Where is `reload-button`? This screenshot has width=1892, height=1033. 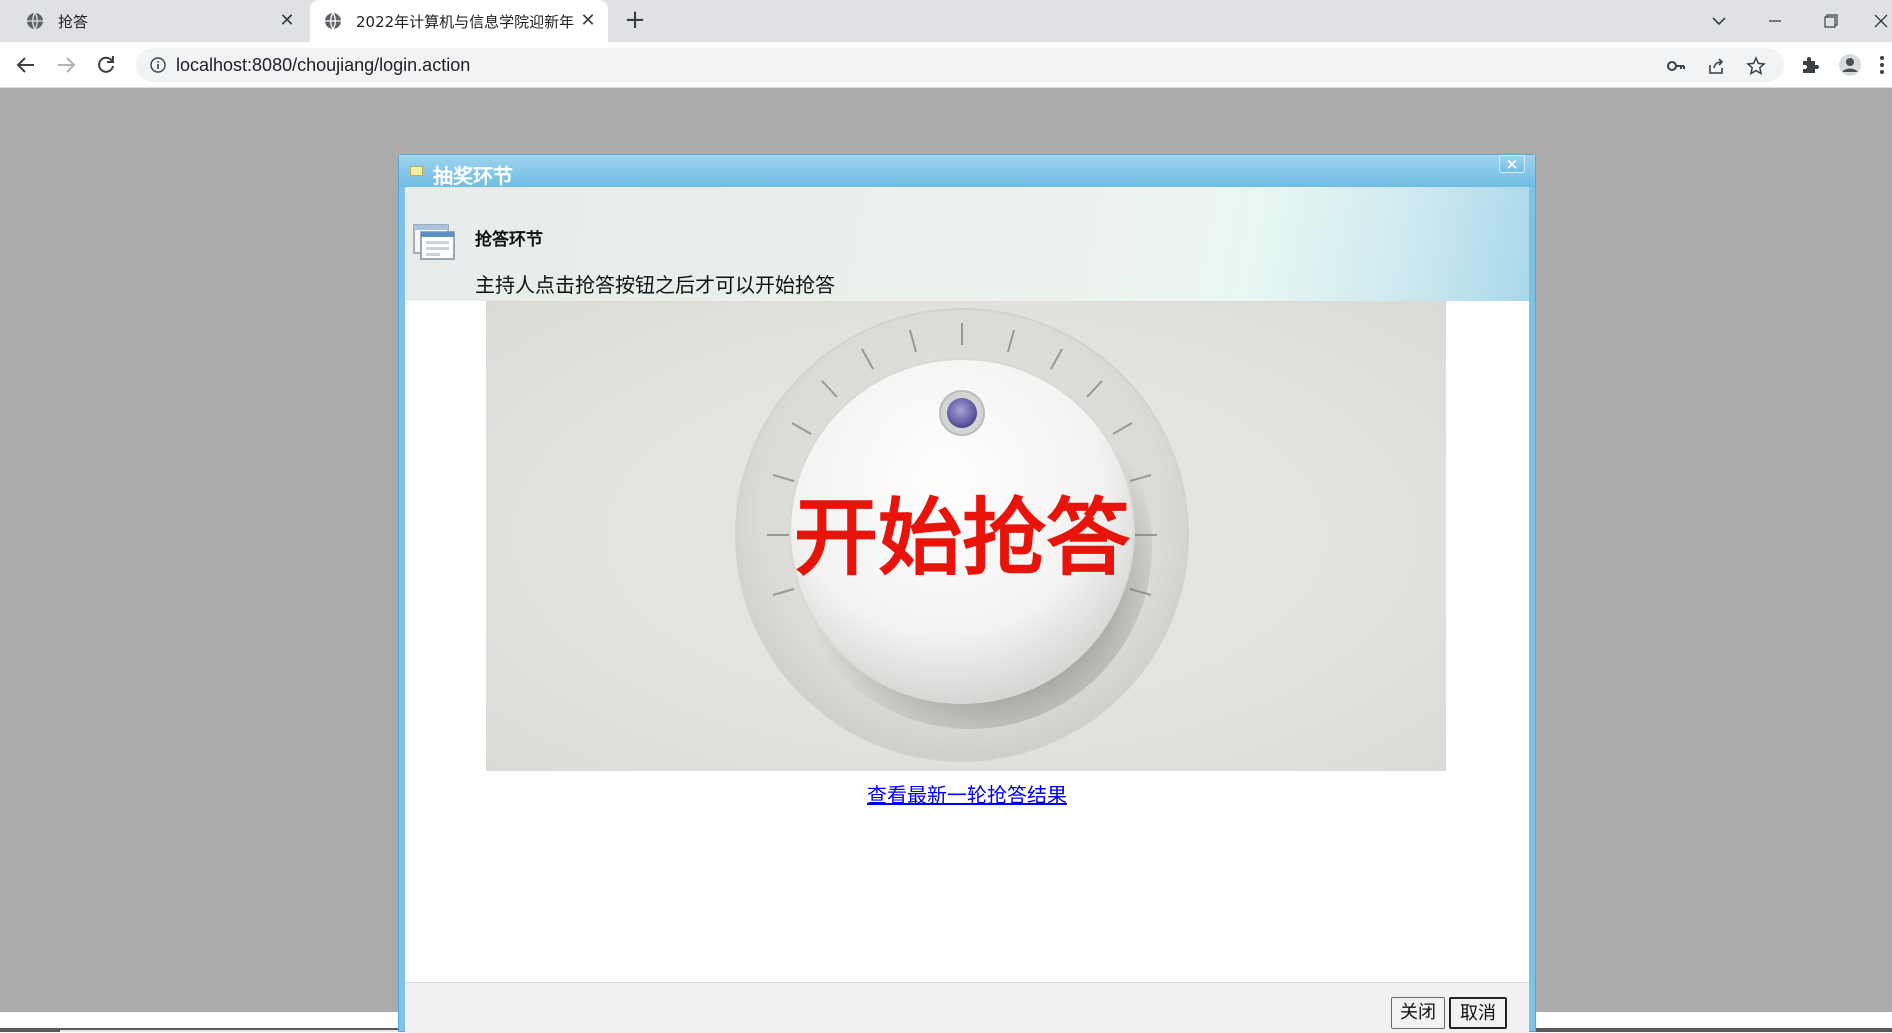
reload-button is located at coordinates (106, 65).